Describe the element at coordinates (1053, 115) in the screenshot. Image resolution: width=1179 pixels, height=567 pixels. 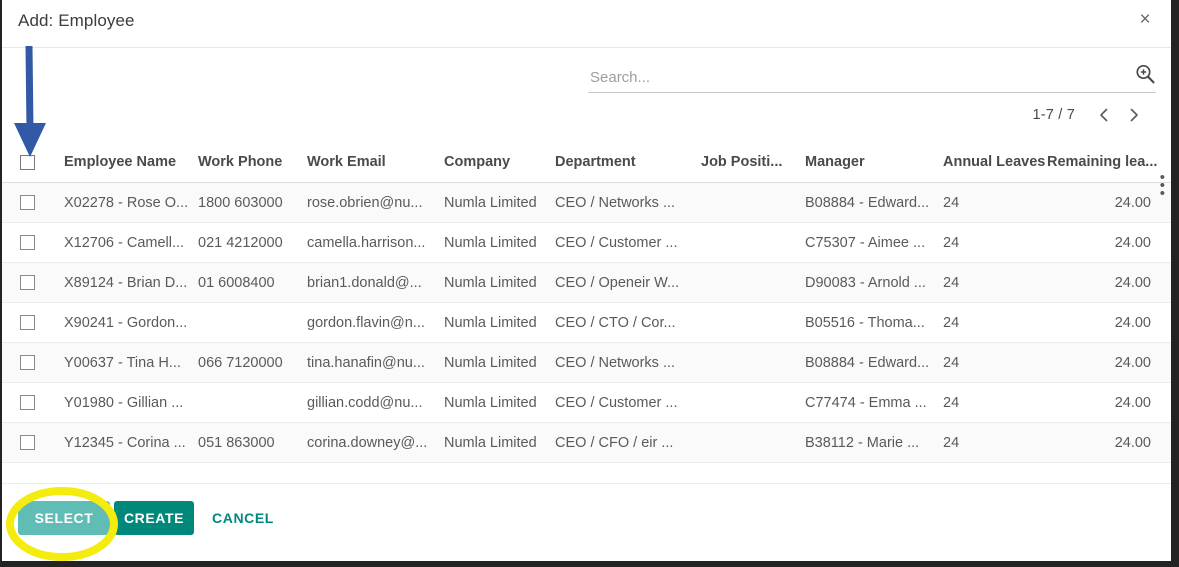
I see `pager-count: 1-7 / 7` at that location.